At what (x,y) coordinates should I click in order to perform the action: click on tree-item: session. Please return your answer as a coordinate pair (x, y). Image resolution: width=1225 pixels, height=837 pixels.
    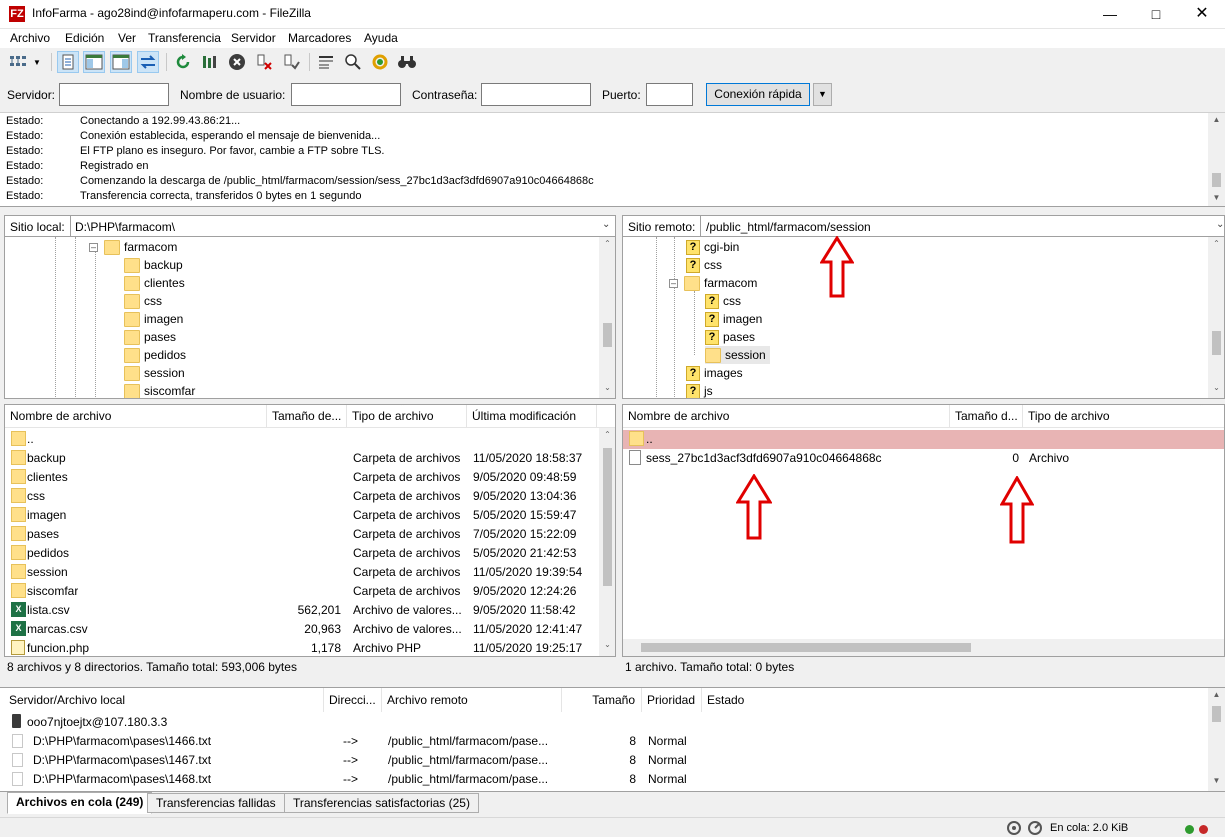
    Looking at the image, I should click on (154, 373).